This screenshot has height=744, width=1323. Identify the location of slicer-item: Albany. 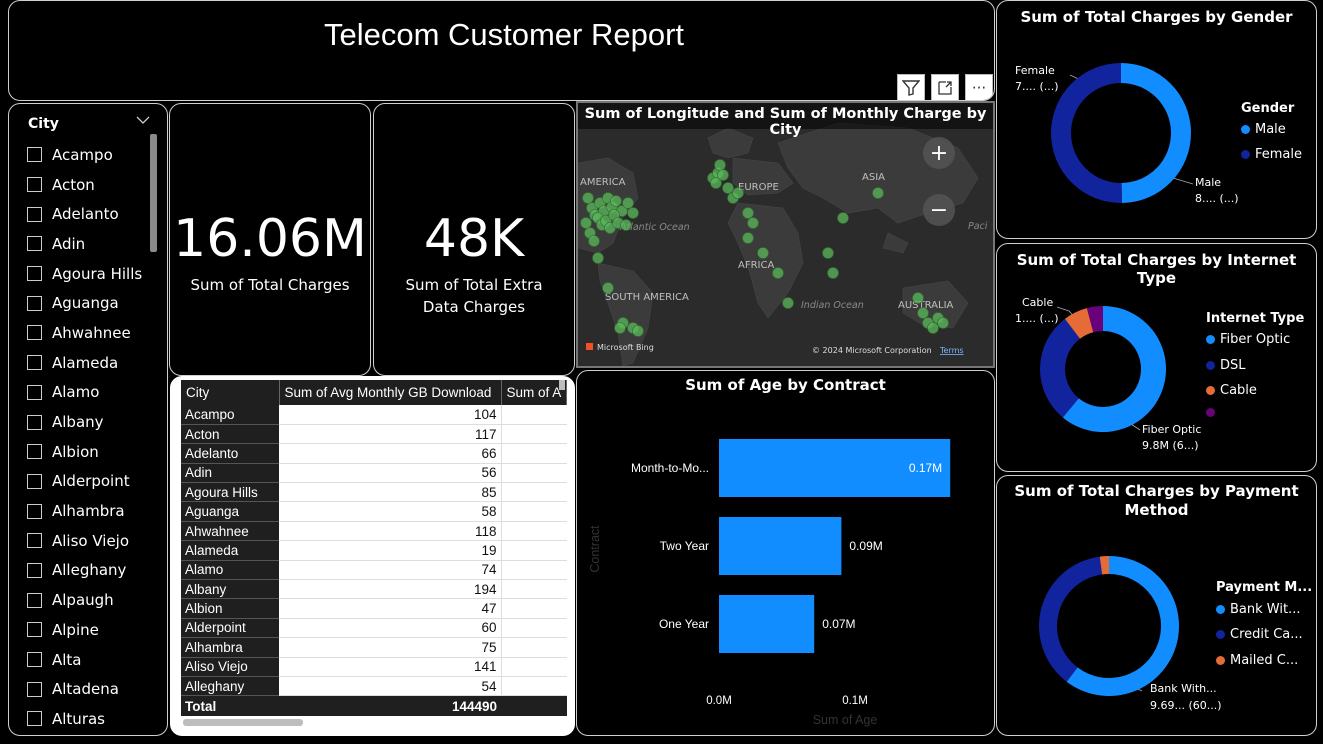
(89, 422).